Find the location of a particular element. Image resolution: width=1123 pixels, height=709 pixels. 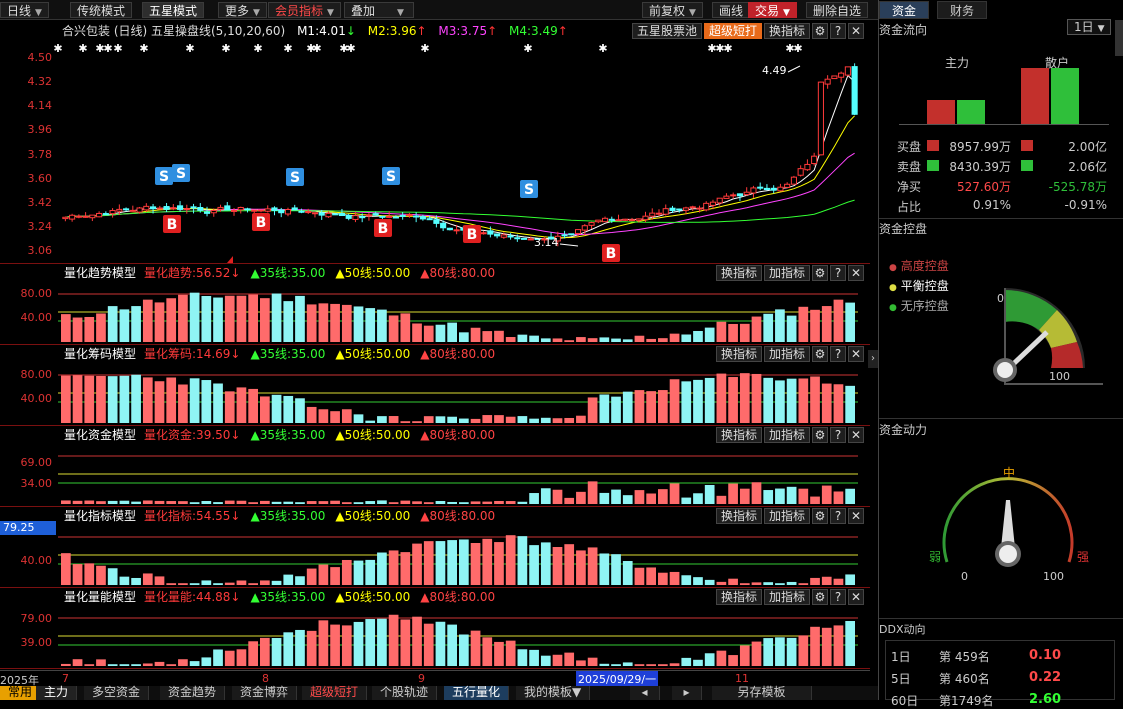

tab-main-force: 主力 is located at coordinates (57, 693).